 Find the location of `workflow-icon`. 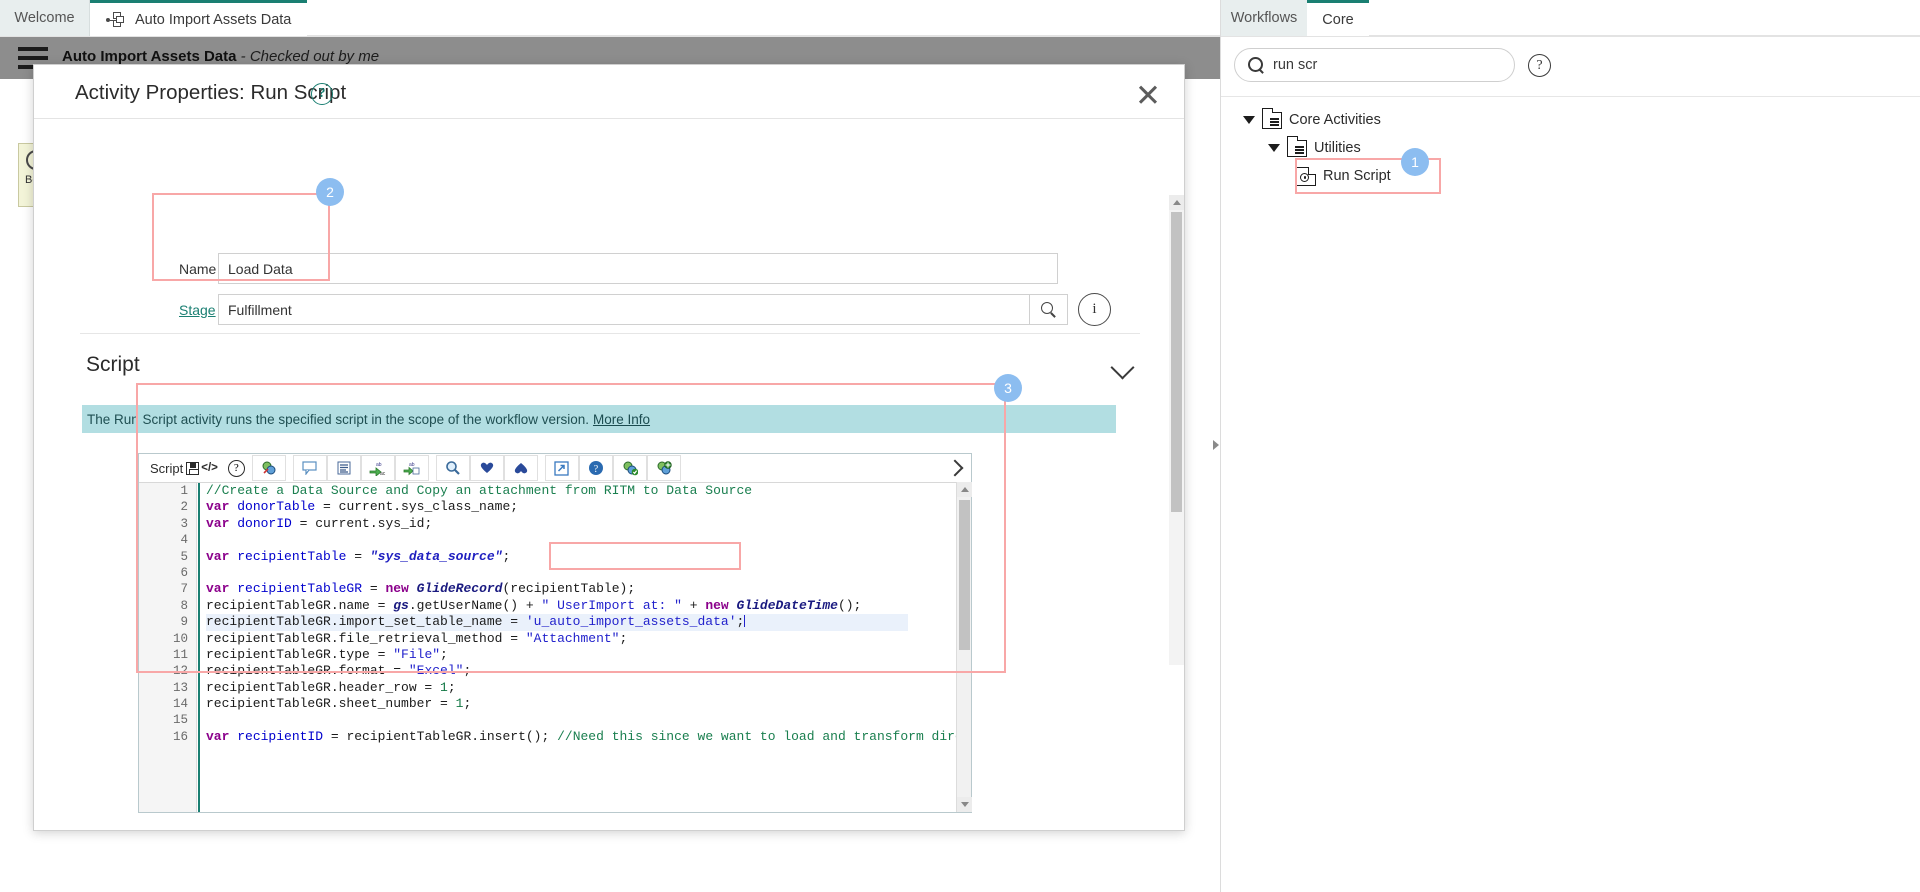

workflow-icon is located at coordinates (116, 19).